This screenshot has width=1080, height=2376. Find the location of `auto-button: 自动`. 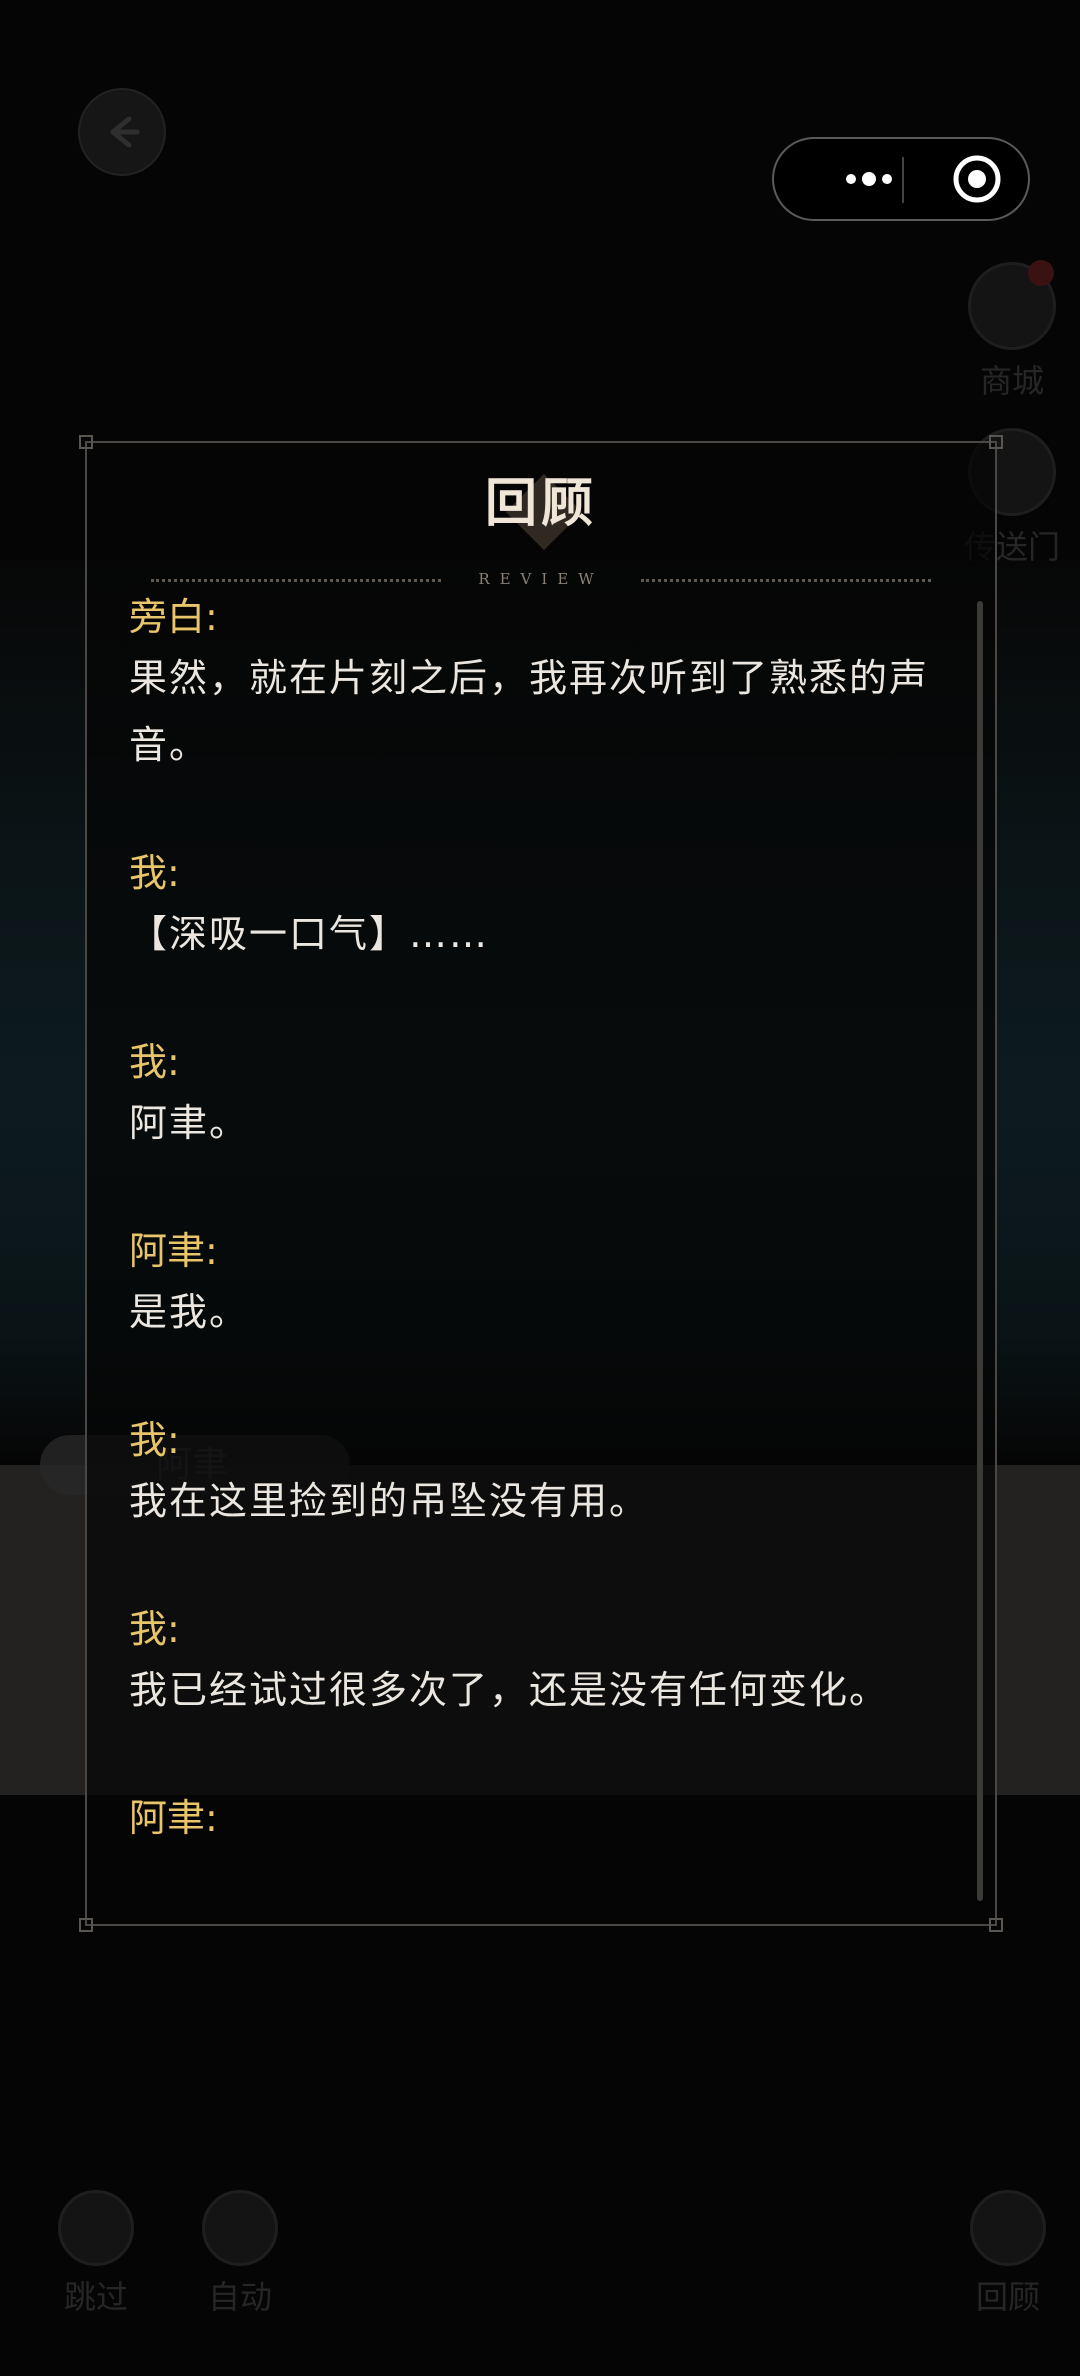

auto-button: 自动 is located at coordinates (240, 2254).